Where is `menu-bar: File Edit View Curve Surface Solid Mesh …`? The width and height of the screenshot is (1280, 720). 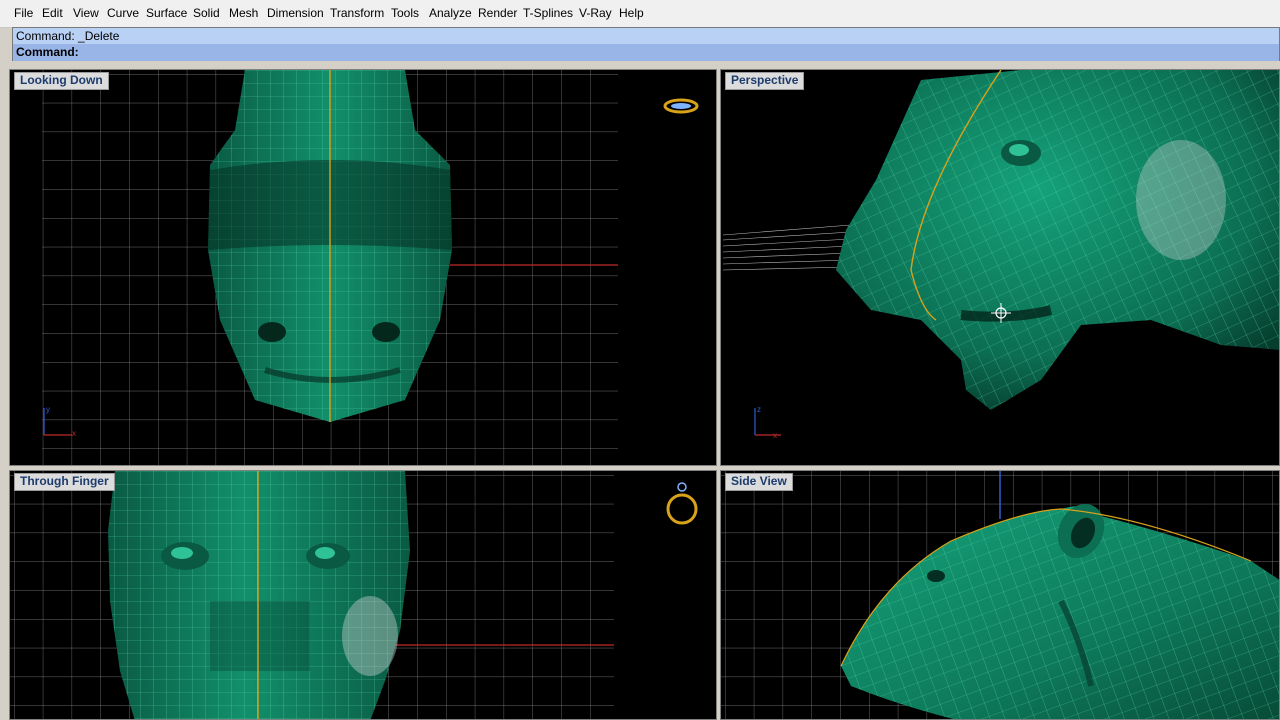
menu-bar: File Edit View Curve Surface Solid Mesh … is located at coordinates (640, 14).